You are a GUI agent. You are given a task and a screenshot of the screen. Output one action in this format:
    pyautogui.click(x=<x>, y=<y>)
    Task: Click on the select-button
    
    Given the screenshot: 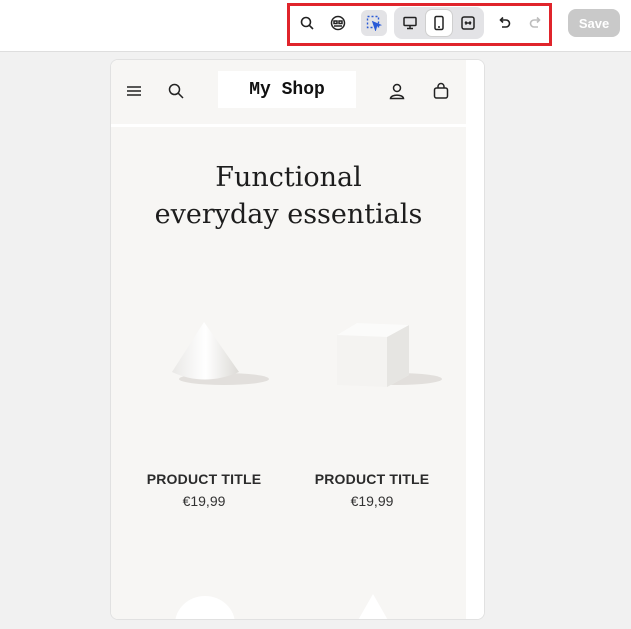 What is the action you would take?
    pyautogui.click(x=374, y=23)
    